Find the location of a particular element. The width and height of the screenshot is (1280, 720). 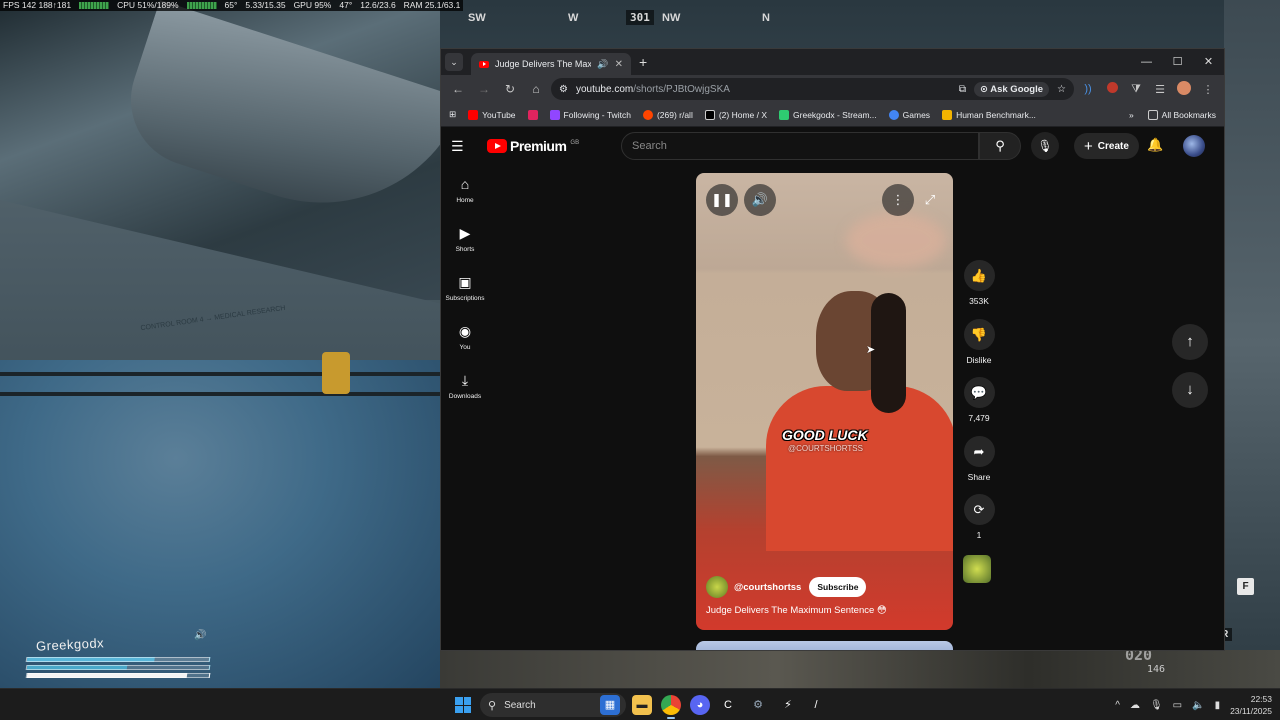

install-app-icon: ⧉ is located at coordinates (962, 89).